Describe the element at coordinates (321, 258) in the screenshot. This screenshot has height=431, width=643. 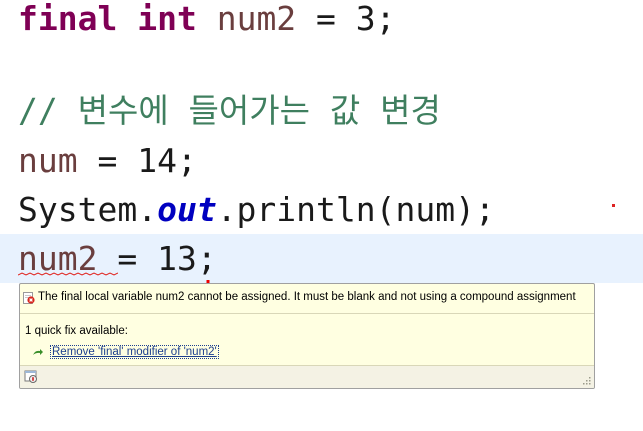
I see `code-line-num2-assignment: num2 = 13;` at that location.